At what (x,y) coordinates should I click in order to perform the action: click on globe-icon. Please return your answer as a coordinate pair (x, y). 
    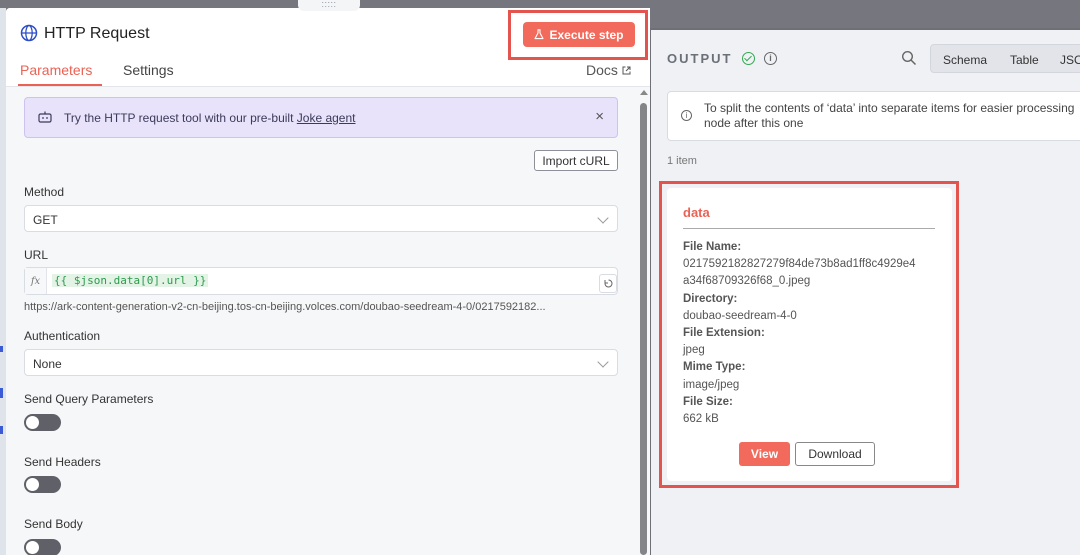
    Looking at the image, I should click on (29, 33).